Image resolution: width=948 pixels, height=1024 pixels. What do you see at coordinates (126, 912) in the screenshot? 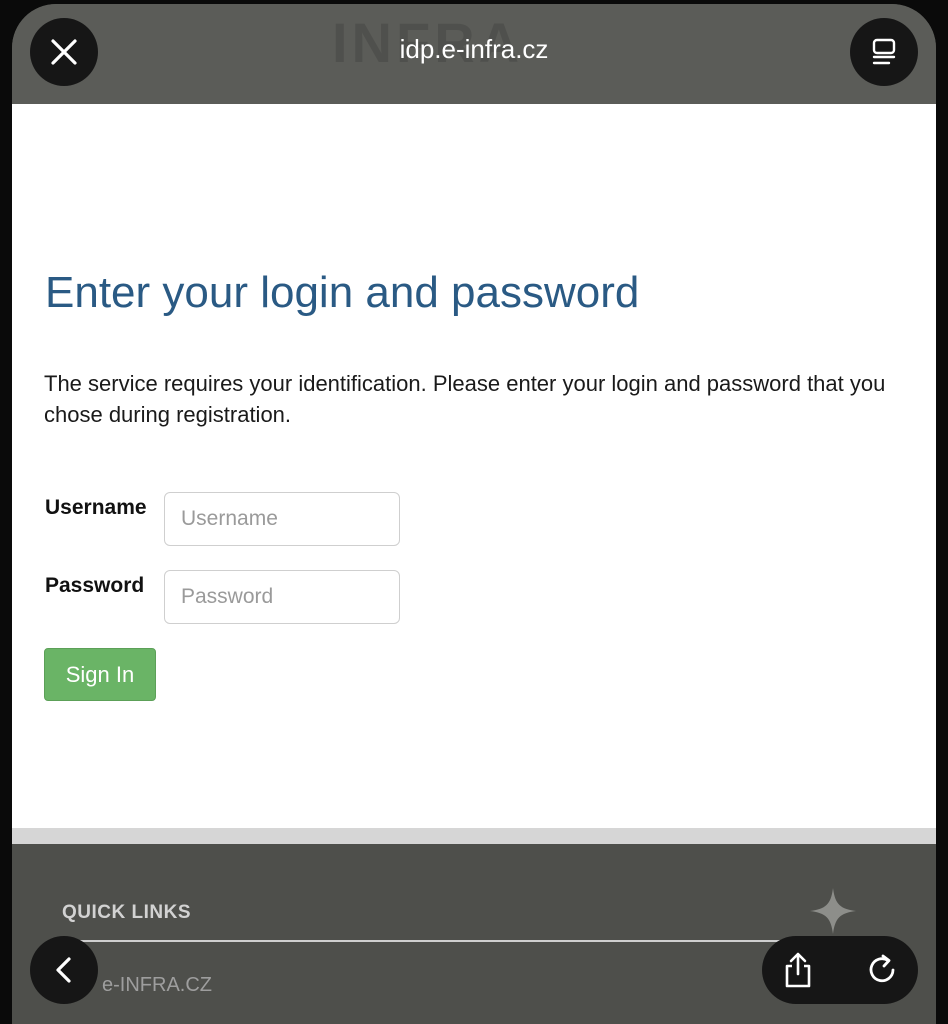
I see `quick-links-title: QUICK LINKS` at bounding box center [126, 912].